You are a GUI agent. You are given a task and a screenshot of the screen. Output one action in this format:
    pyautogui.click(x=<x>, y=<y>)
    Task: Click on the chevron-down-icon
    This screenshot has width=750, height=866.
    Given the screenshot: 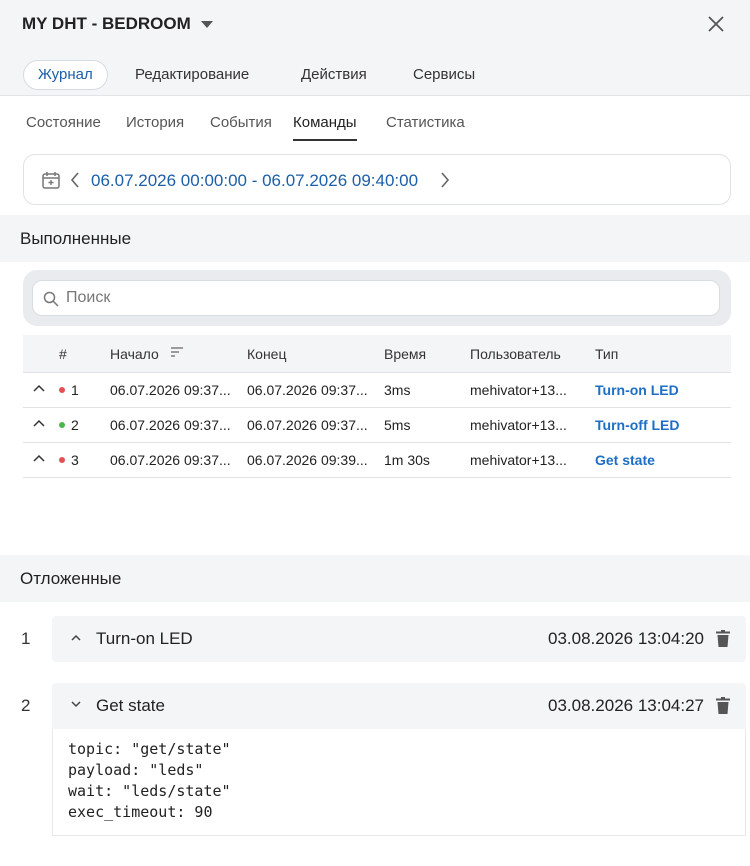 What is the action you would take?
    pyautogui.click(x=76, y=704)
    